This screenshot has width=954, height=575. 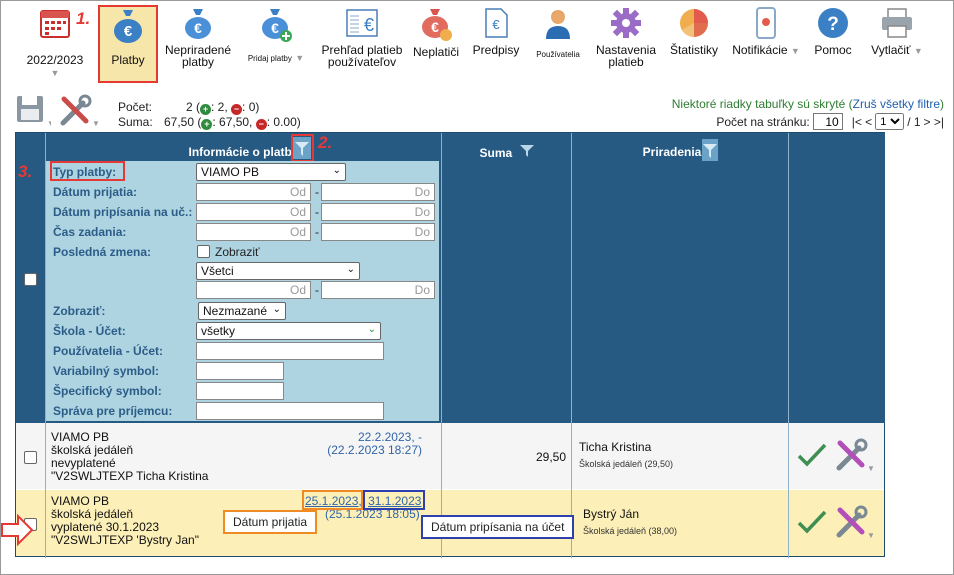 What do you see at coordinates (108, 351) in the screenshot?
I see `filter-label-pouzivatelia-ucet: Používatelia - Účet:` at bounding box center [108, 351].